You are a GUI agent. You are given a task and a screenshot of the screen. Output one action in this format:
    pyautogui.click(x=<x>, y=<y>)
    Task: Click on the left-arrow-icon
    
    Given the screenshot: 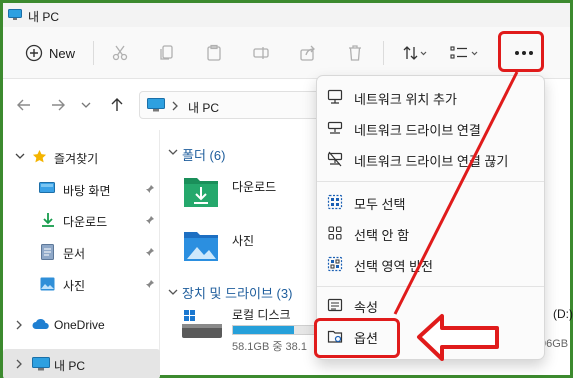 What is the action you would take?
    pyautogui.click(x=458, y=337)
    